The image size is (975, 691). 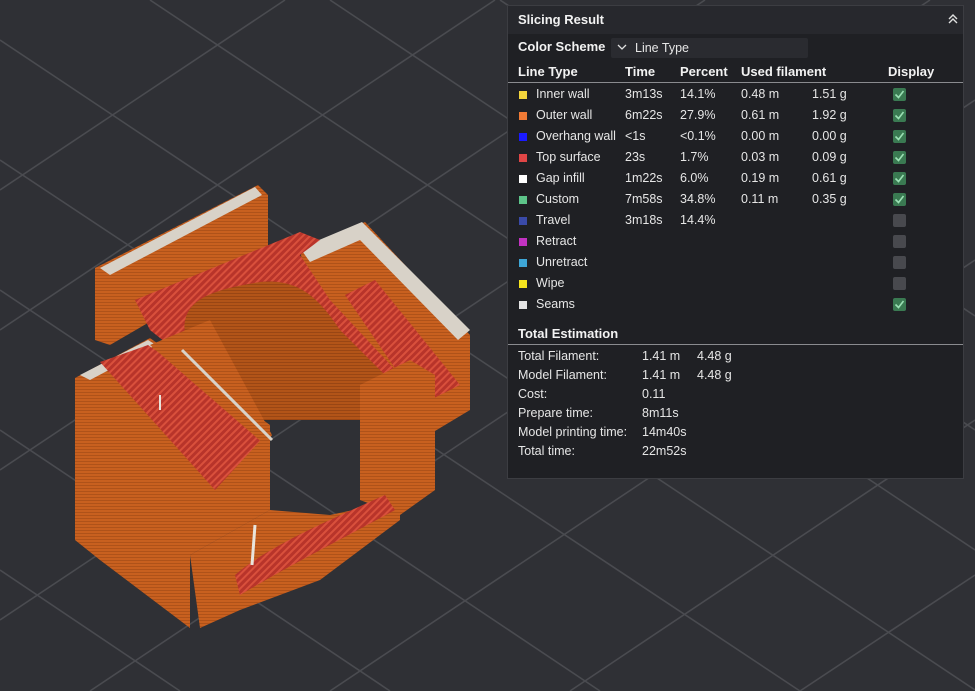 What do you see at coordinates (644, 115) in the screenshot?
I see `line-type-time: 6m22s` at bounding box center [644, 115].